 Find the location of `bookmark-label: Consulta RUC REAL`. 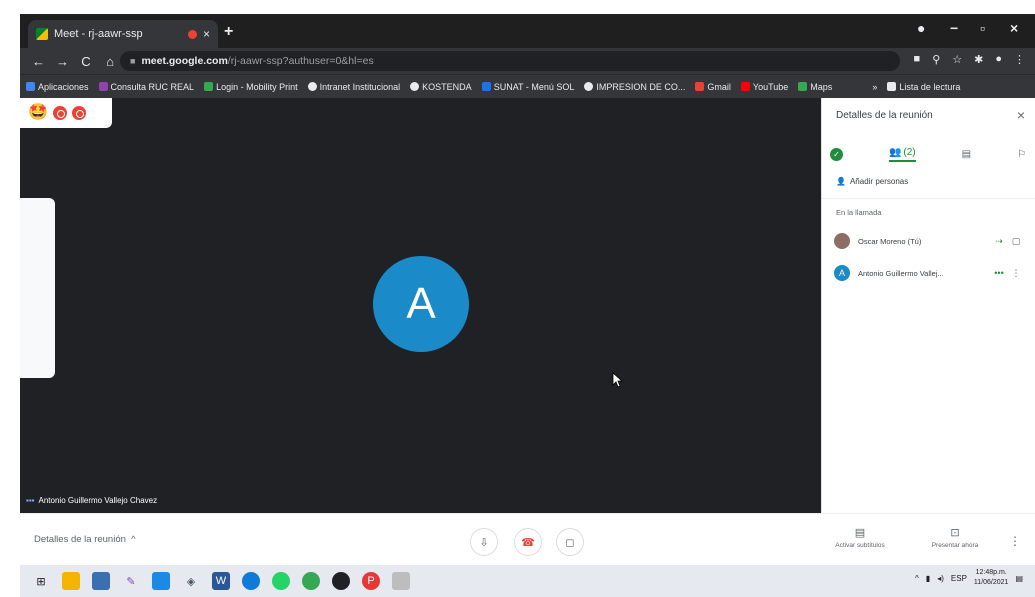

bookmark-label: Consulta RUC REAL is located at coordinates (152, 86).